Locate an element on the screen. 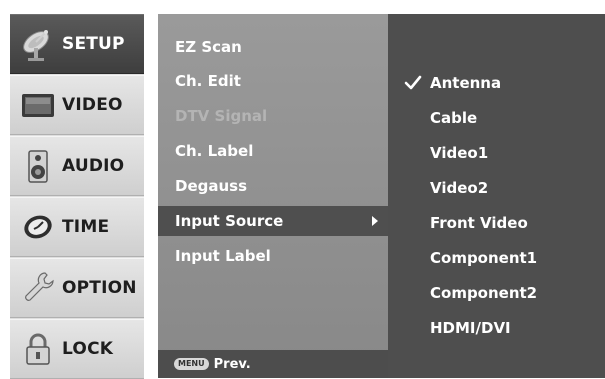 The width and height of the screenshot is (605, 379). option-label: Video1 is located at coordinates (459, 153).